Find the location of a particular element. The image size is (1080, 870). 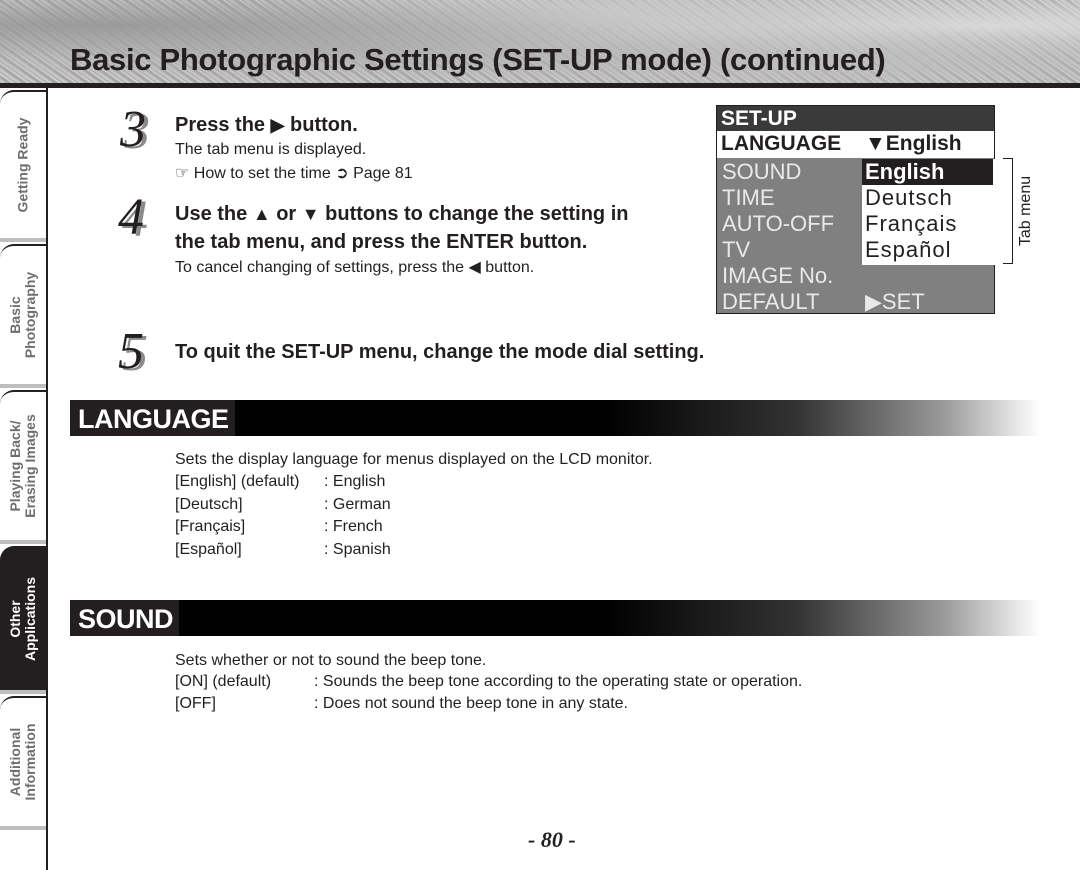

page-number: - 80 - is located at coordinates (552, 839).